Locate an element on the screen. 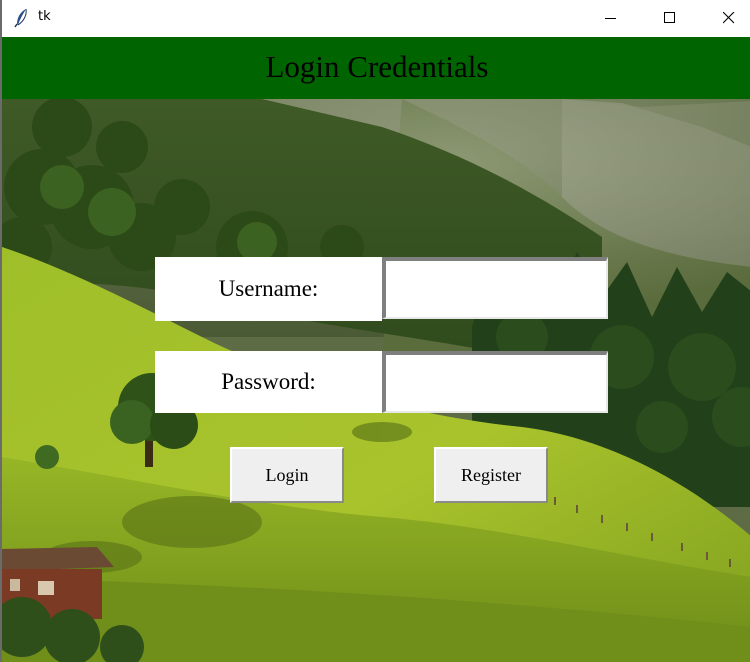 The width and height of the screenshot is (750, 662). feather-icon is located at coordinates (22, 18).